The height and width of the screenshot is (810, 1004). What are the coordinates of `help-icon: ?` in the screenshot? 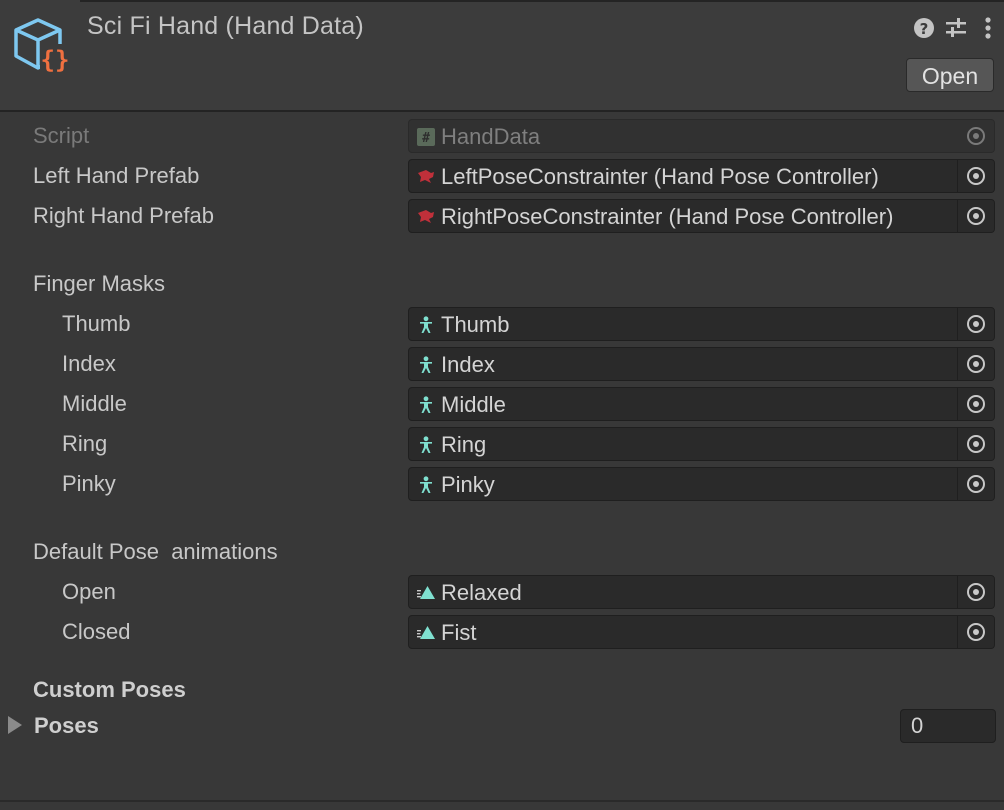 It's located at (924, 28).